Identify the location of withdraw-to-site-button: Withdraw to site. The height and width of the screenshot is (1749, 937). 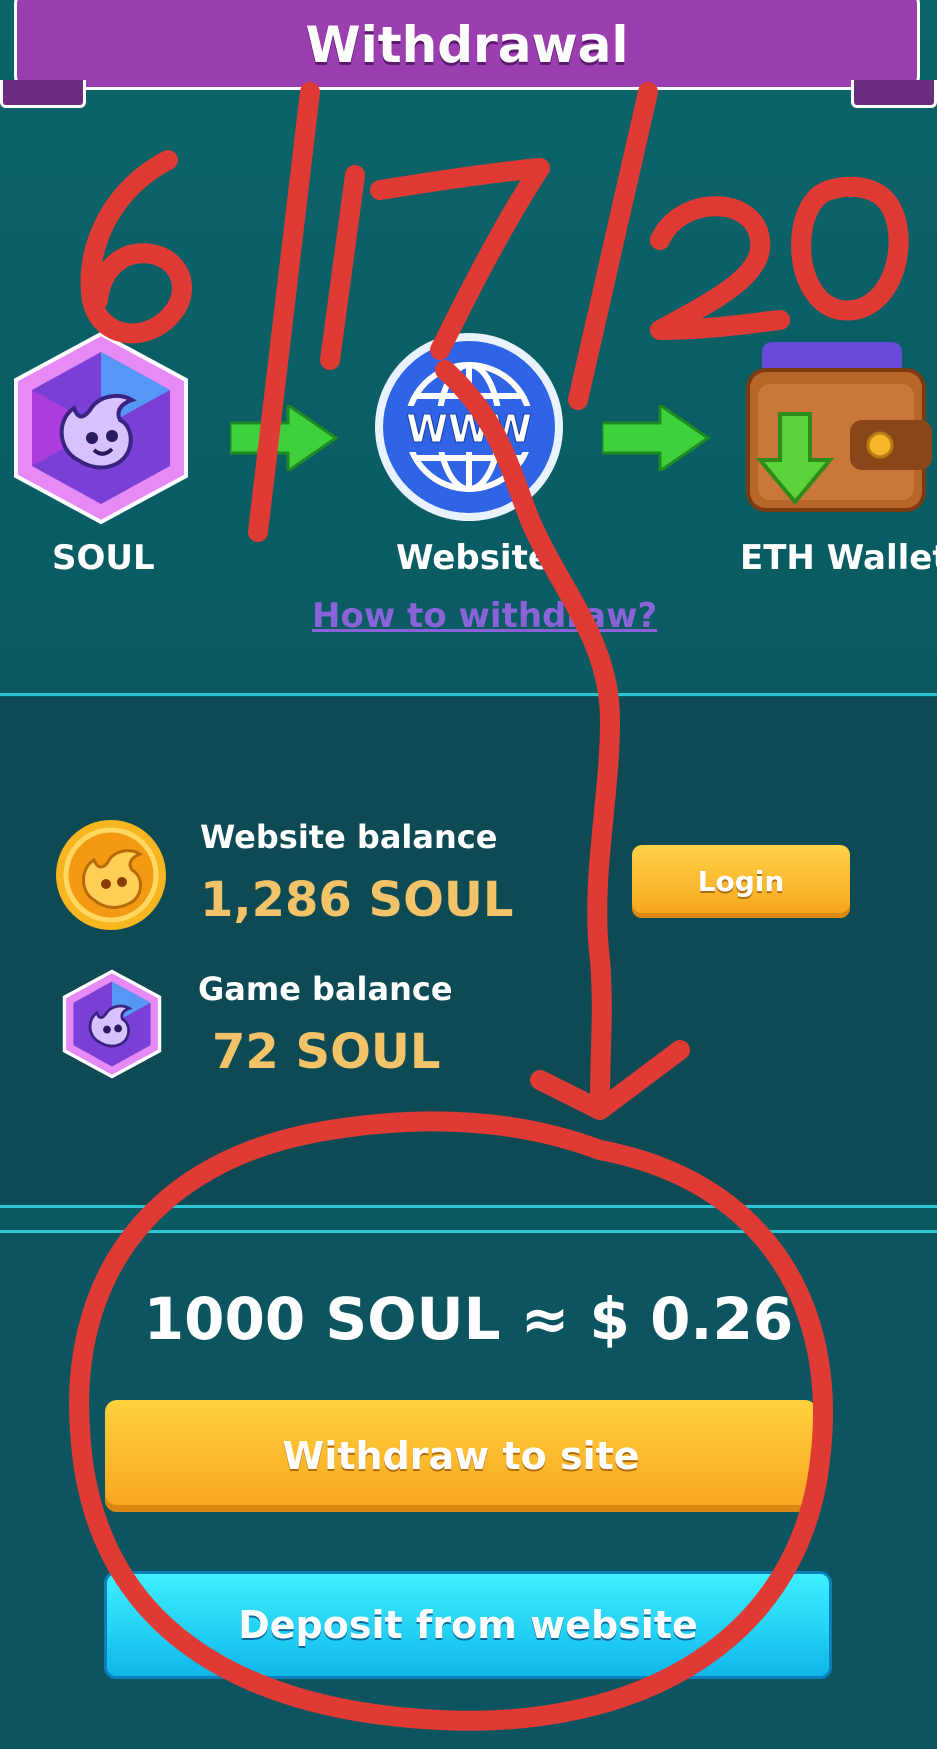
(461, 1456).